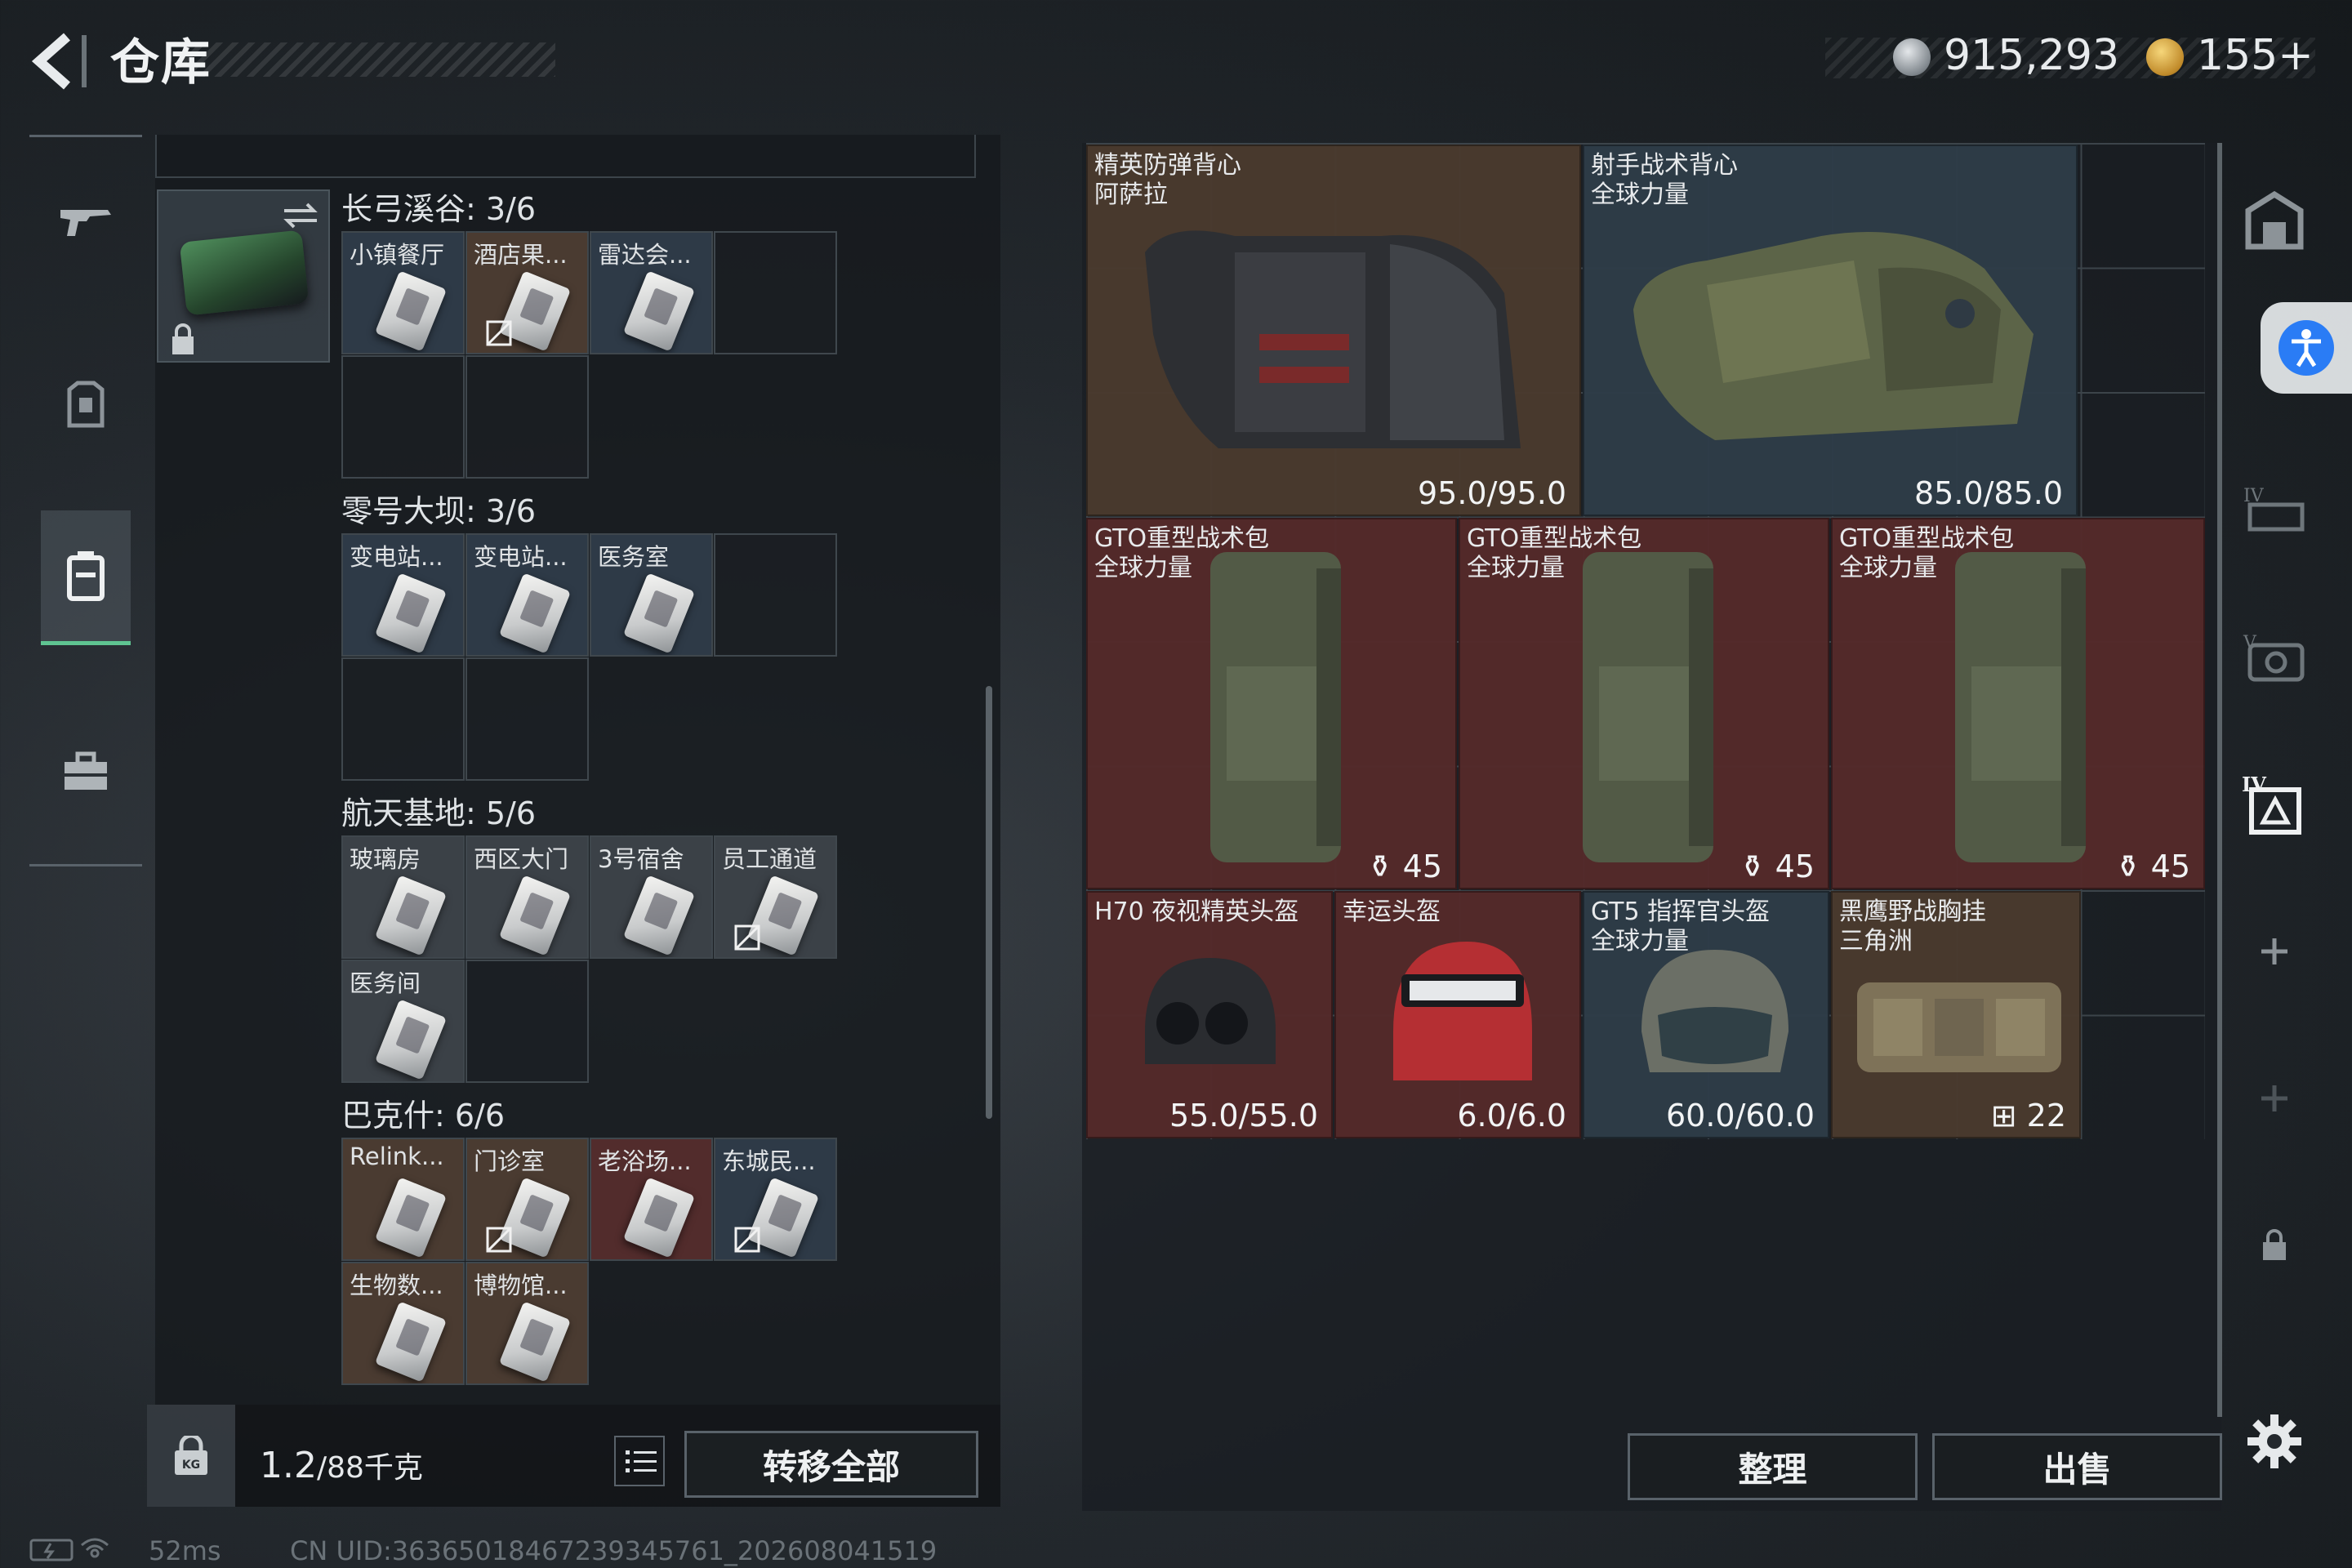  Describe the element at coordinates (245, 272) in the screenshot. I see `keycard-case-image` at that location.